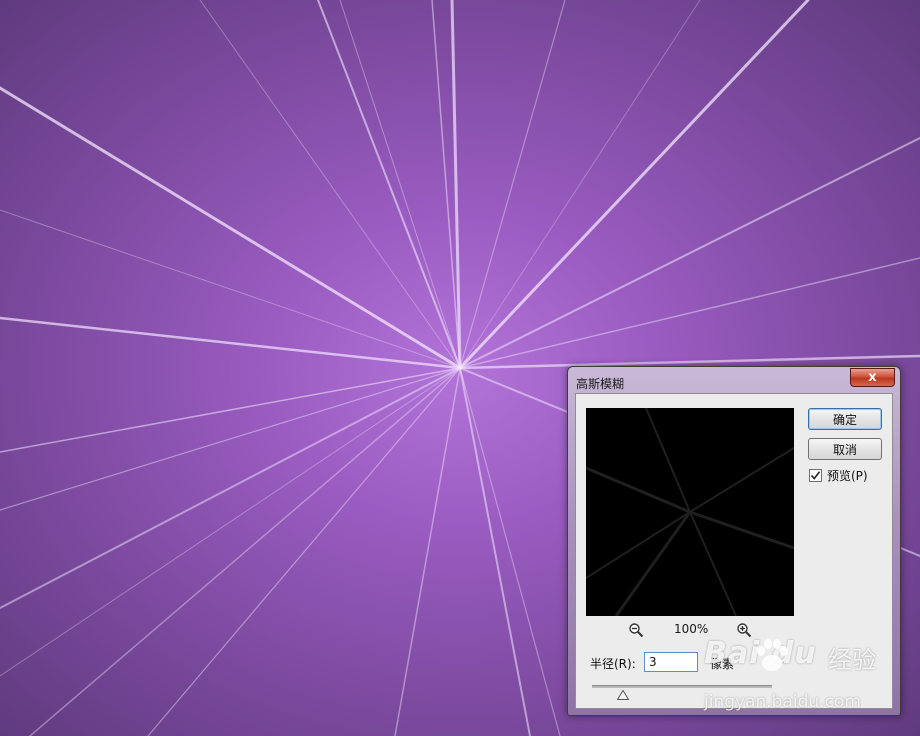 Image resolution: width=920 pixels, height=736 pixels. I want to click on zoom-out-icon, so click(636, 630).